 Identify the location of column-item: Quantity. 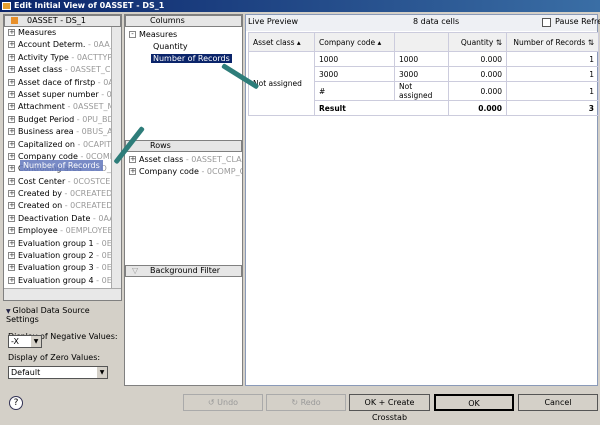
(183, 47).